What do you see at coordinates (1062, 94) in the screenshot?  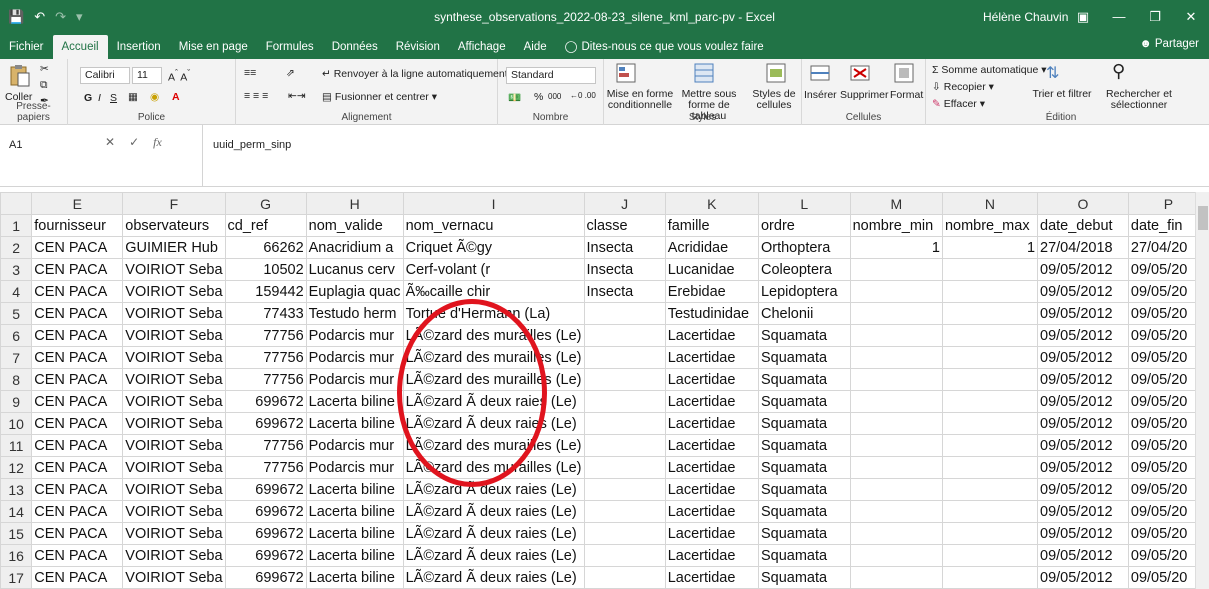 I see `sort-filter-button: Trier et filtrer` at bounding box center [1062, 94].